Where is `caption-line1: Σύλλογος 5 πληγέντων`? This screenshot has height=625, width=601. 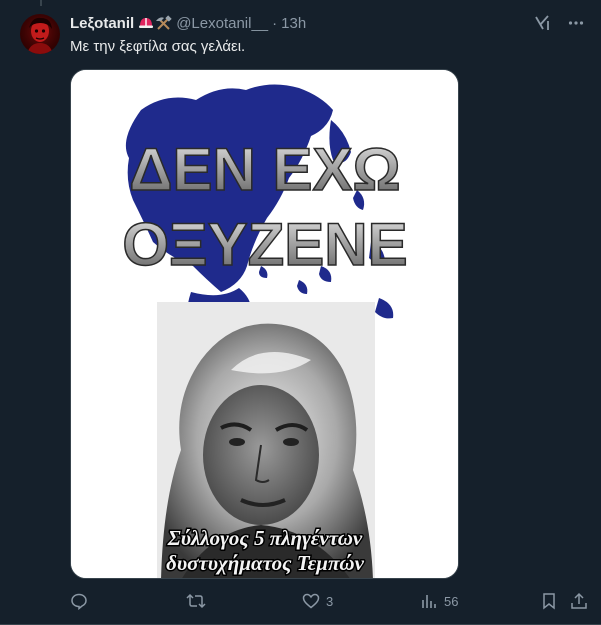
caption-line1: Σύλλογος 5 πληγέντων is located at coordinates (265, 538).